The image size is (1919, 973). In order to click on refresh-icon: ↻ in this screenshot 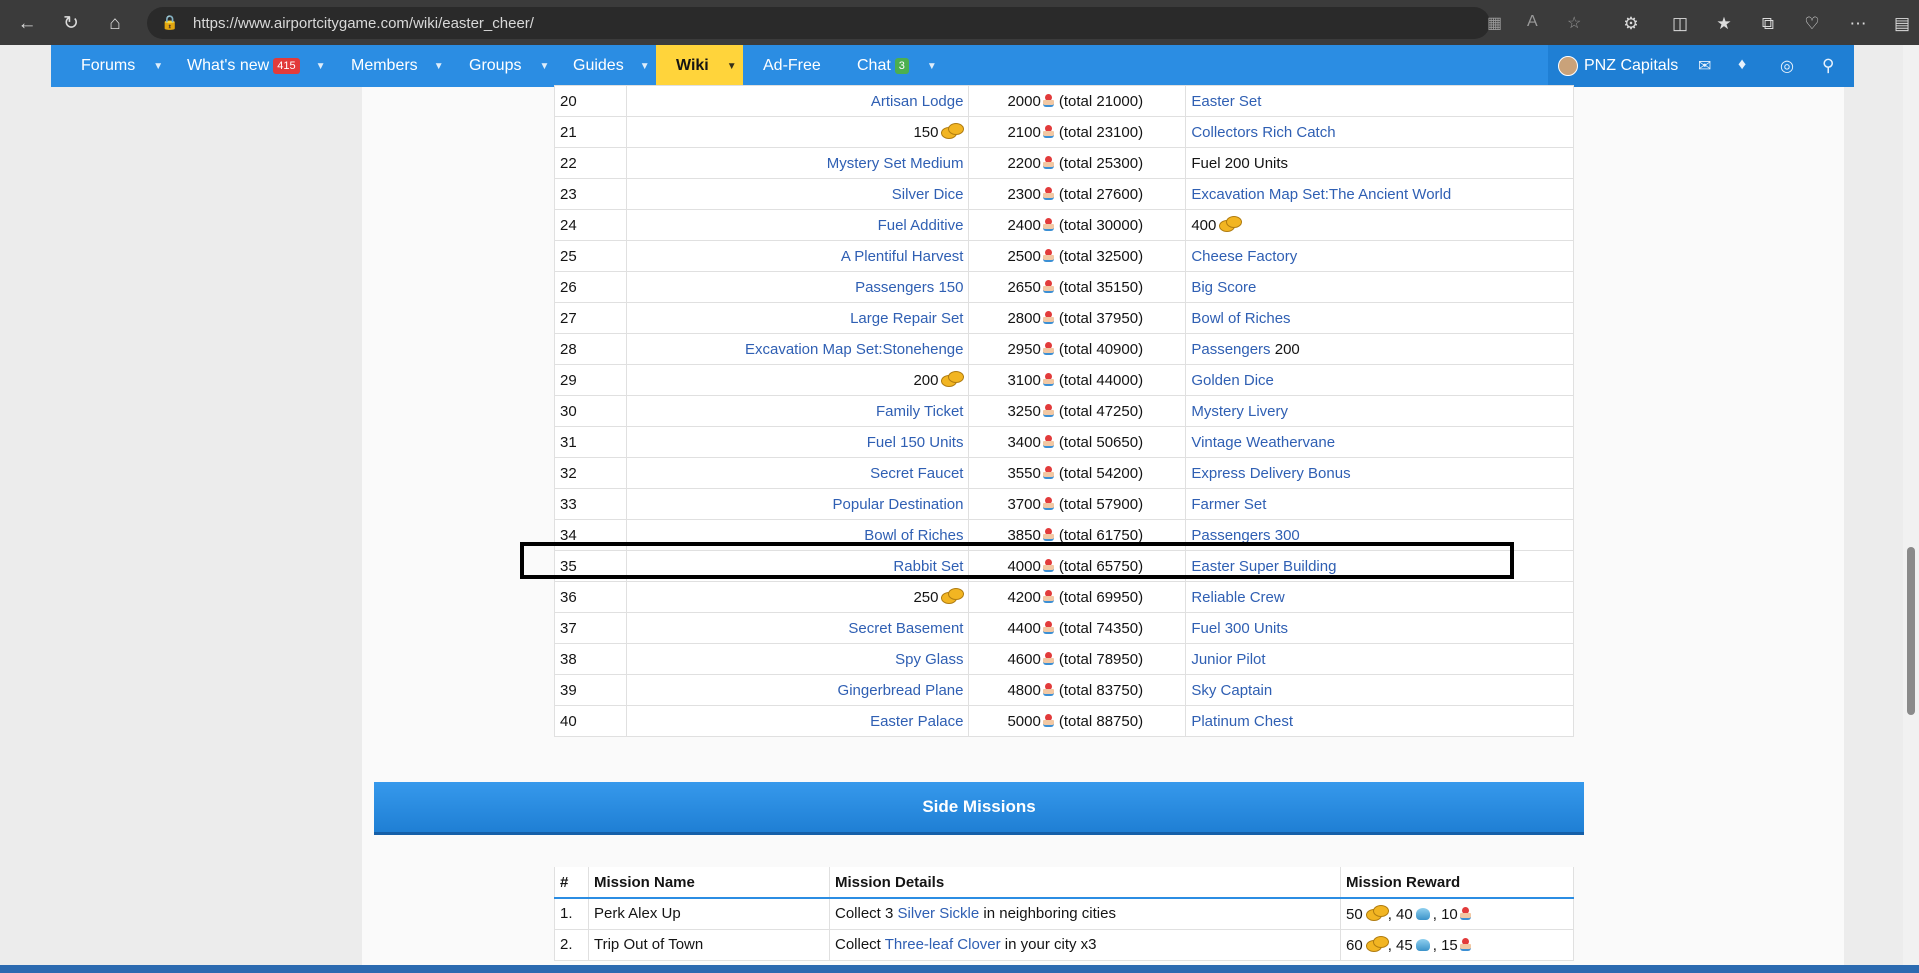, I will do `click(71, 23)`.